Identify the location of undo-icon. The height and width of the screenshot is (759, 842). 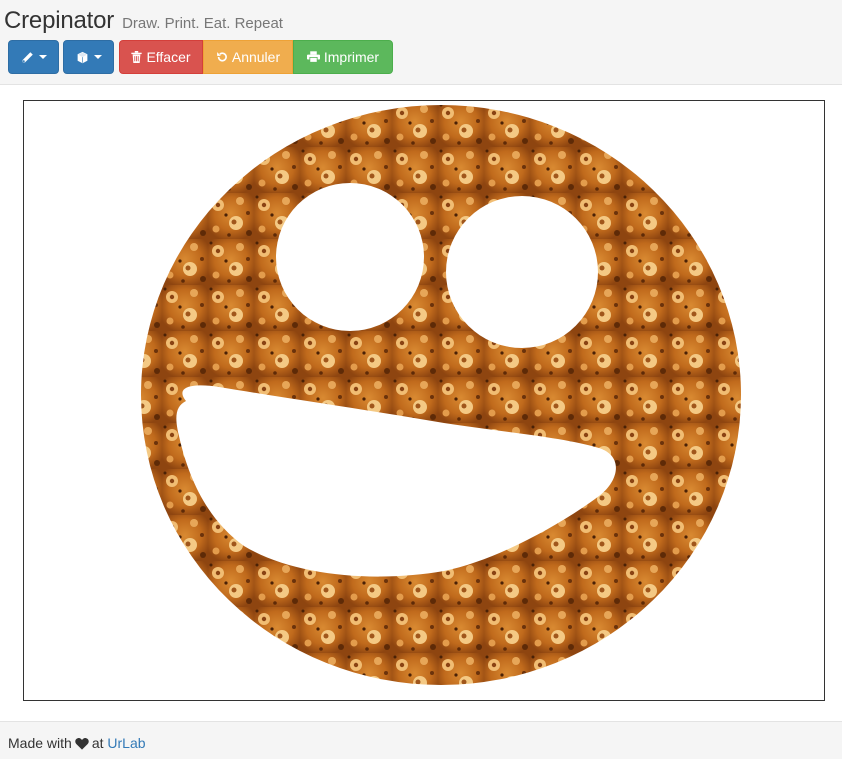
(222, 57).